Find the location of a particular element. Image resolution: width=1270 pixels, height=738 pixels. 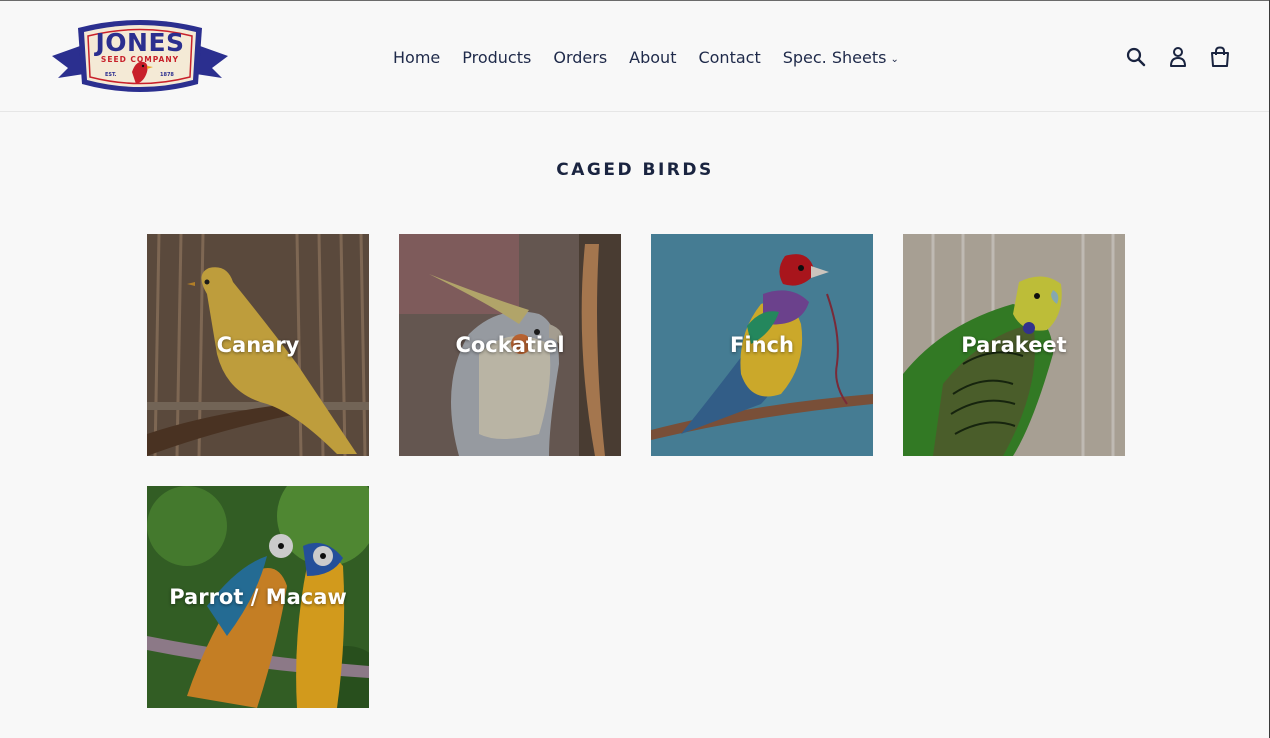

account-icon is located at coordinates (1178, 57).